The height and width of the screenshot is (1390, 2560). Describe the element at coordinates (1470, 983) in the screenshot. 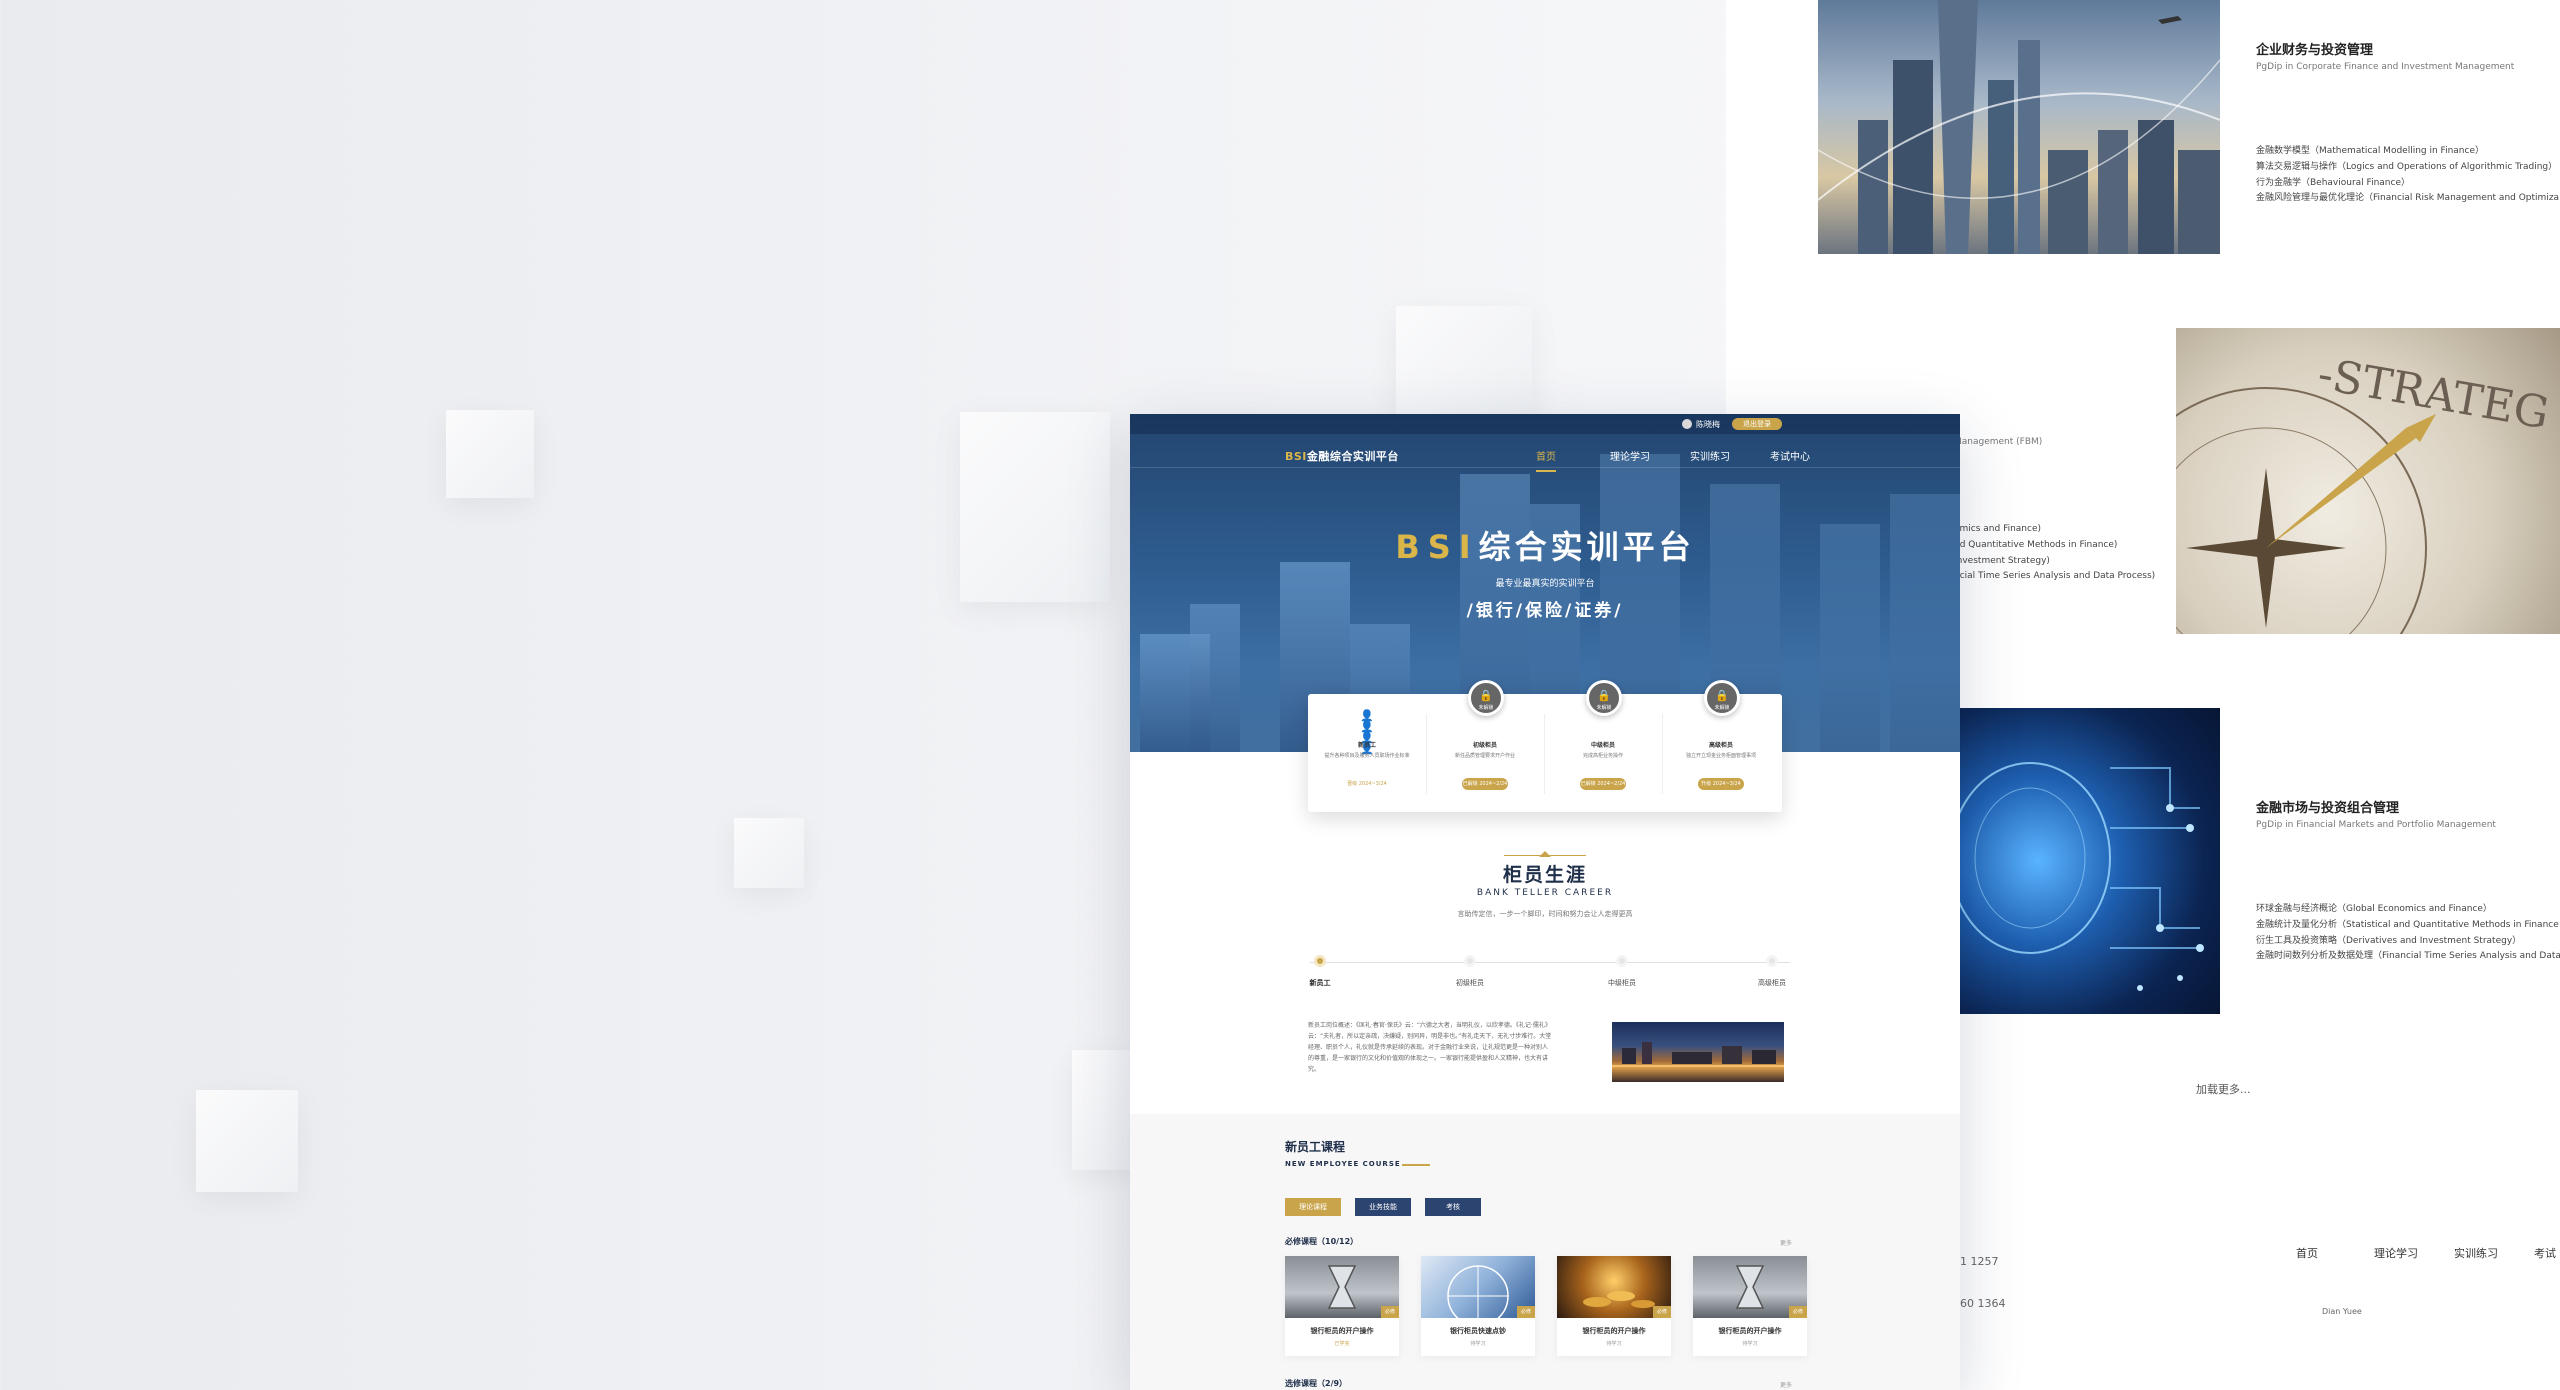

I see `timeline-label: 初级柜员` at that location.